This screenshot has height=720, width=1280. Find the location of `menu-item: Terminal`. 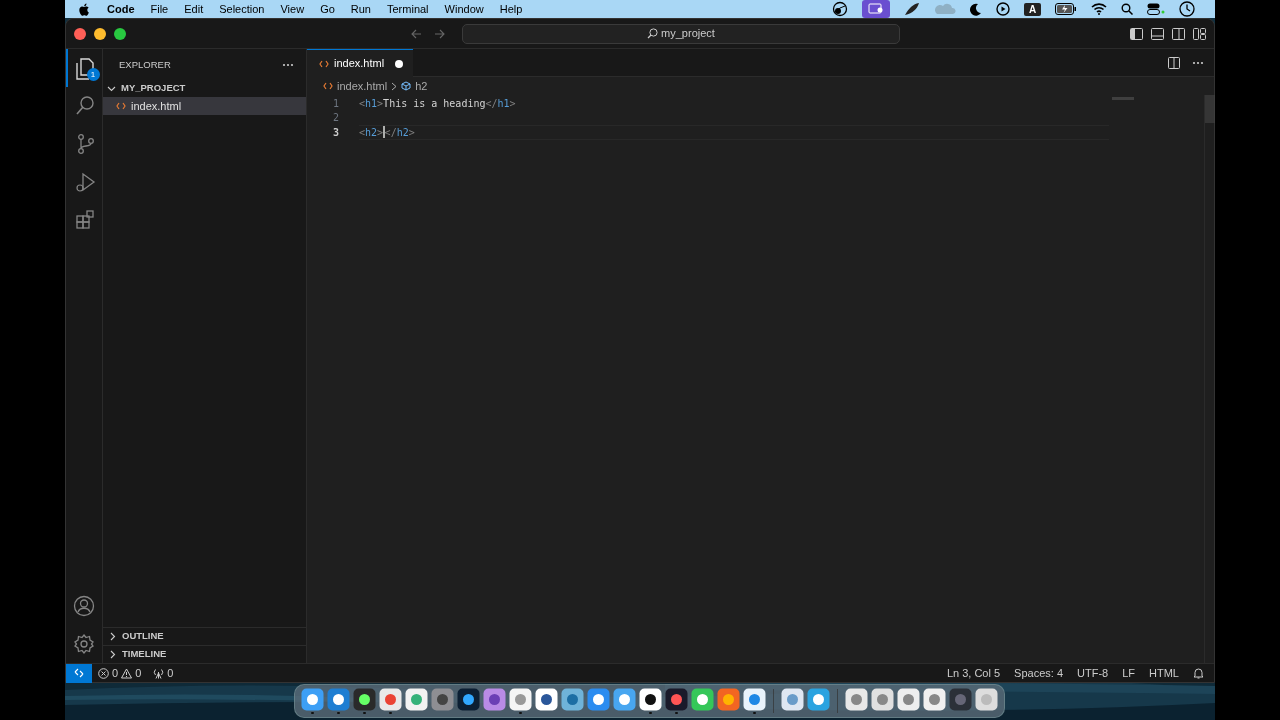

menu-item: Terminal is located at coordinates (408, 9).